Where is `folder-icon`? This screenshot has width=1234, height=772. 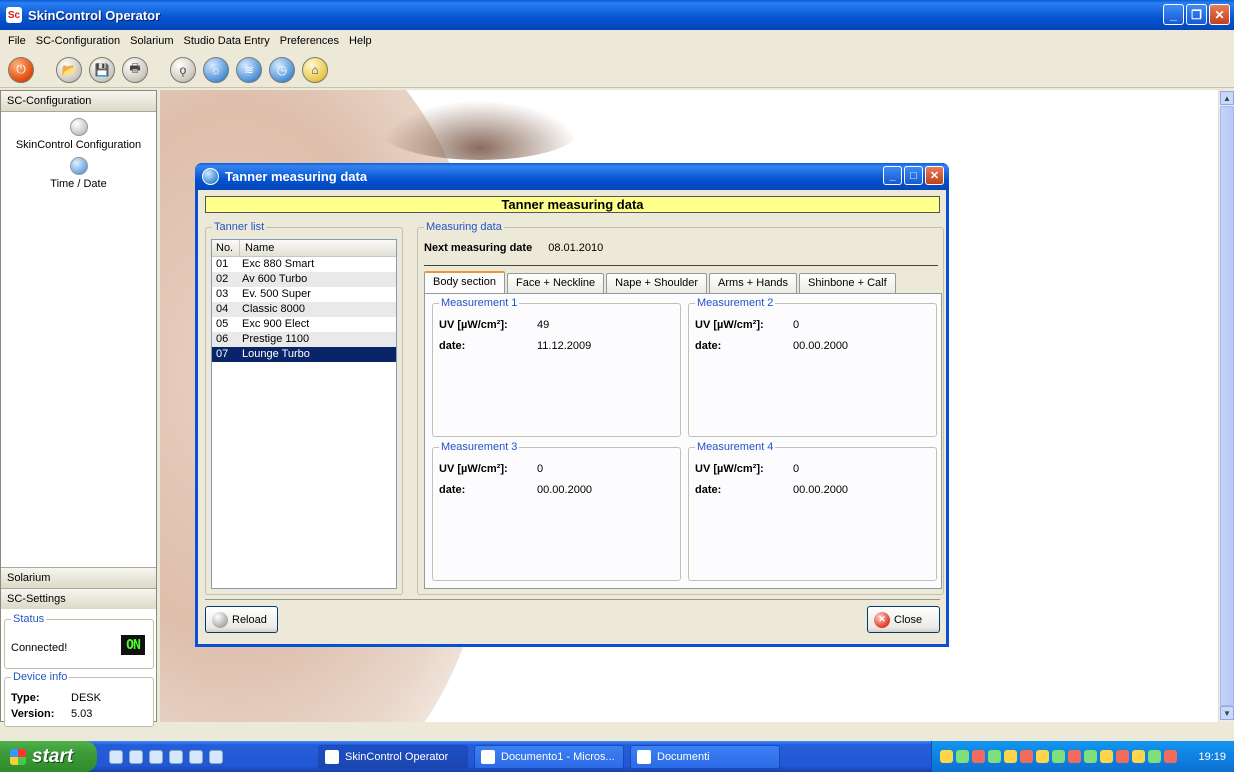
folder-icon is located at coordinates (644, 757).